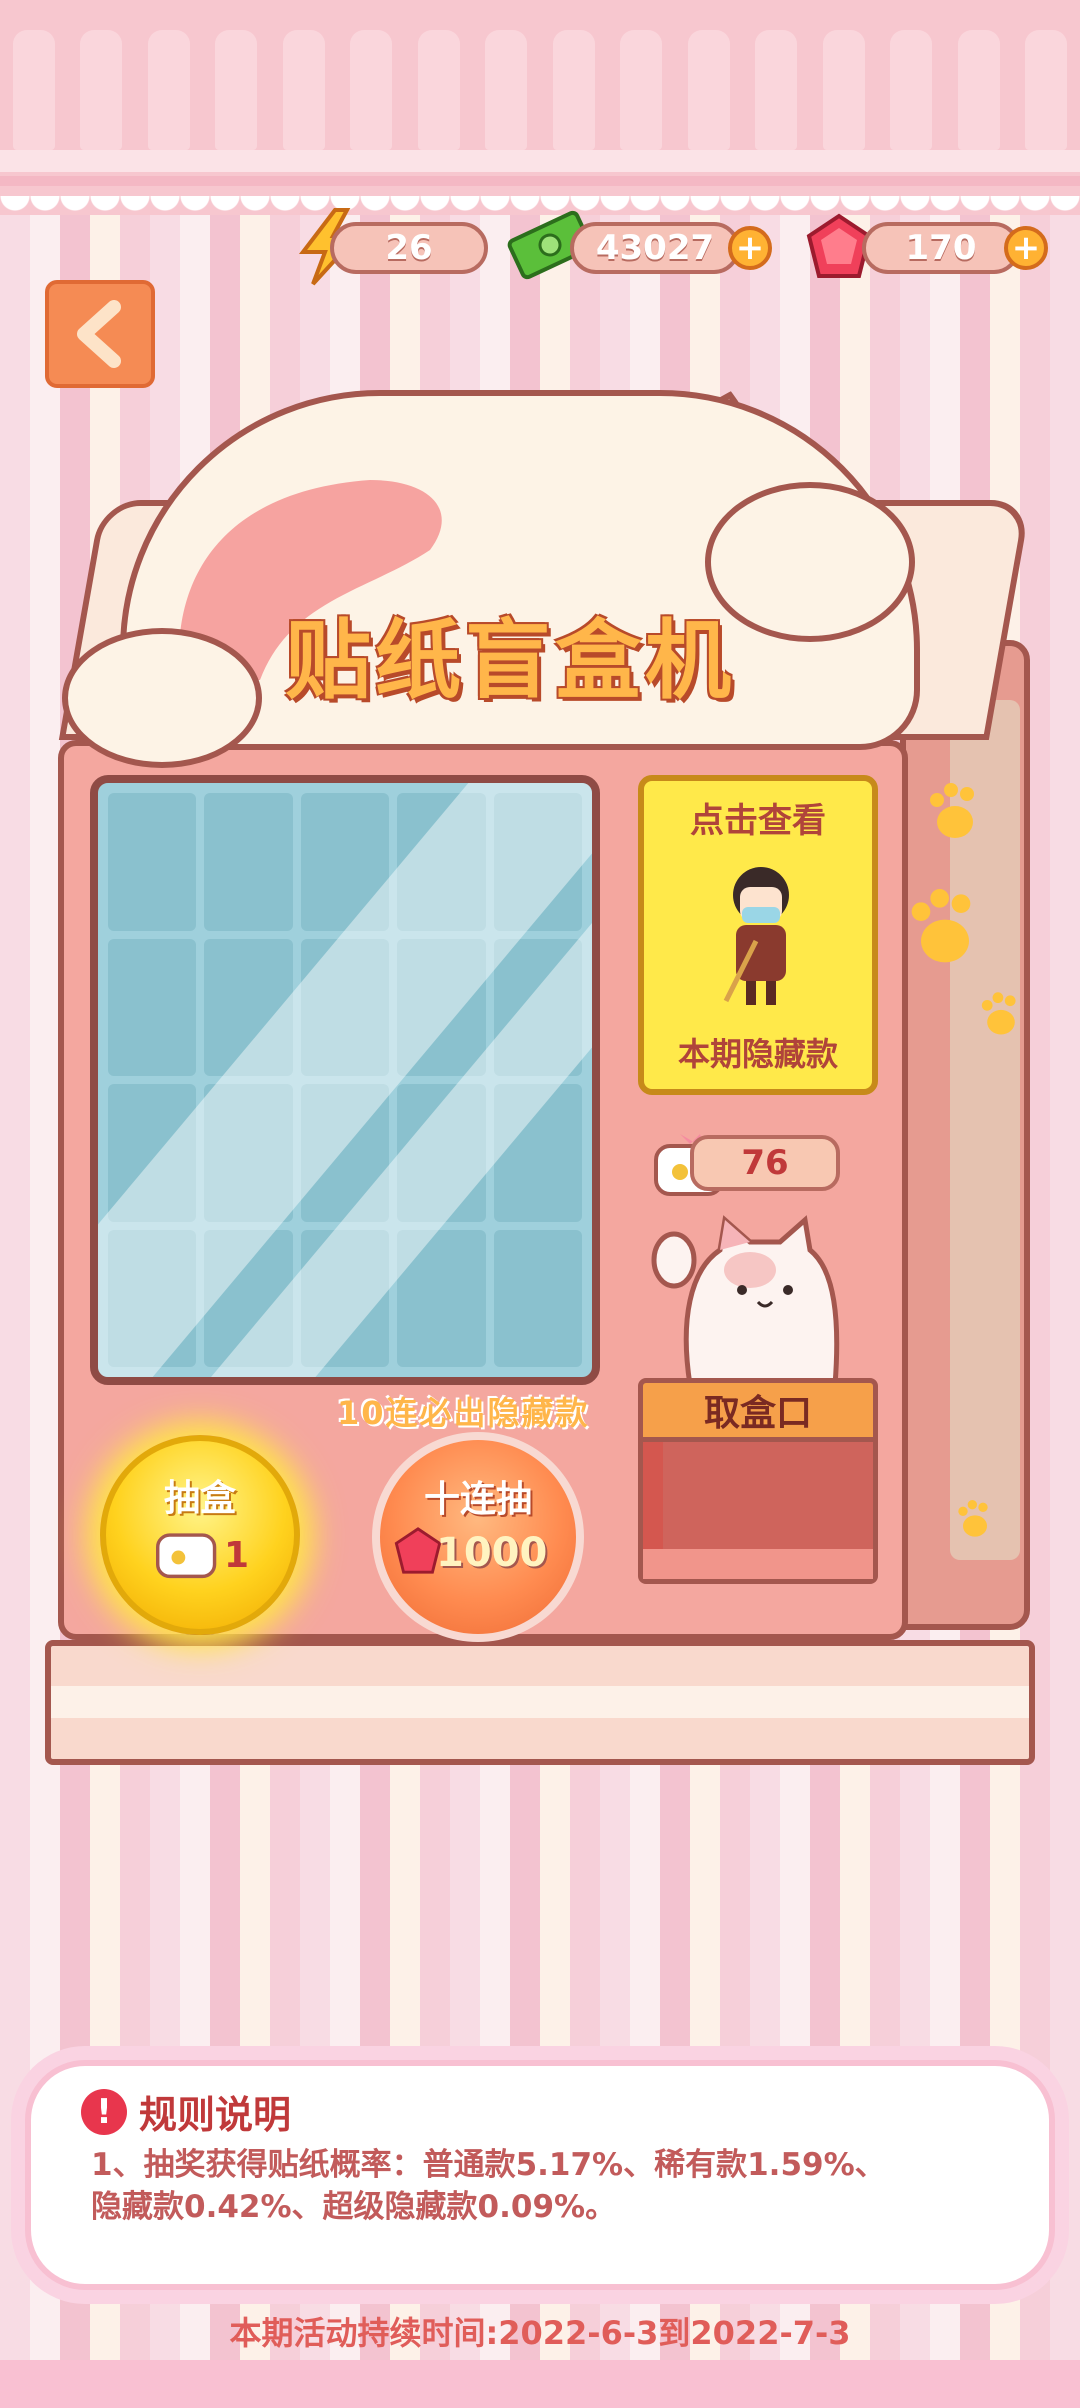 The image size is (1080, 2408). Describe the element at coordinates (758, 821) in the screenshot. I see `view-label: 点击查看` at that location.